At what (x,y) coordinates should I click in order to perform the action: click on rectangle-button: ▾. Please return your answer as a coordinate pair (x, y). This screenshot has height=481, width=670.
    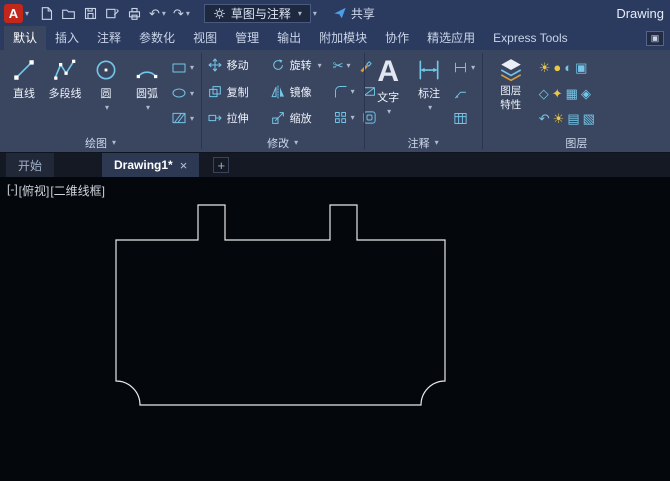
    Looking at the image, I should click on (182, 68).